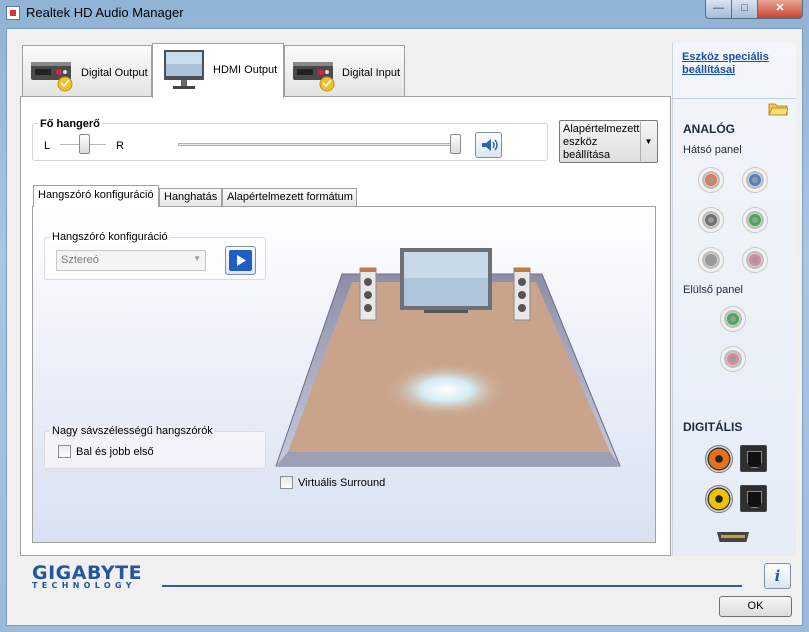  Describe the element at coordinates (713, 290) in the screenshot. I see `front-panel-title: Elülső panel` at that location.